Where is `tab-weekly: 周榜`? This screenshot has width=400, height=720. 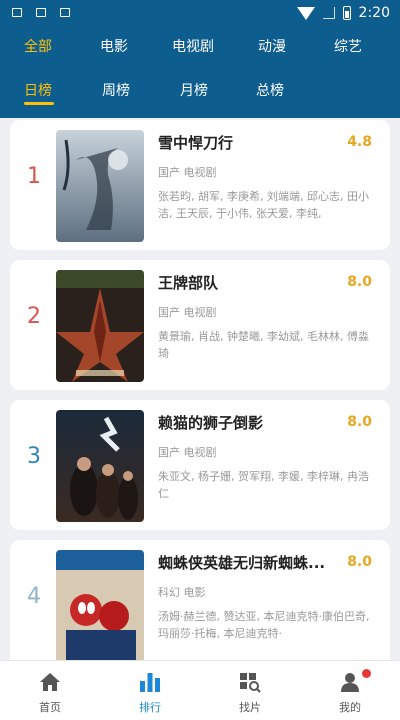
tab-weekly: 周榜 is located at coordinates (116, 90).